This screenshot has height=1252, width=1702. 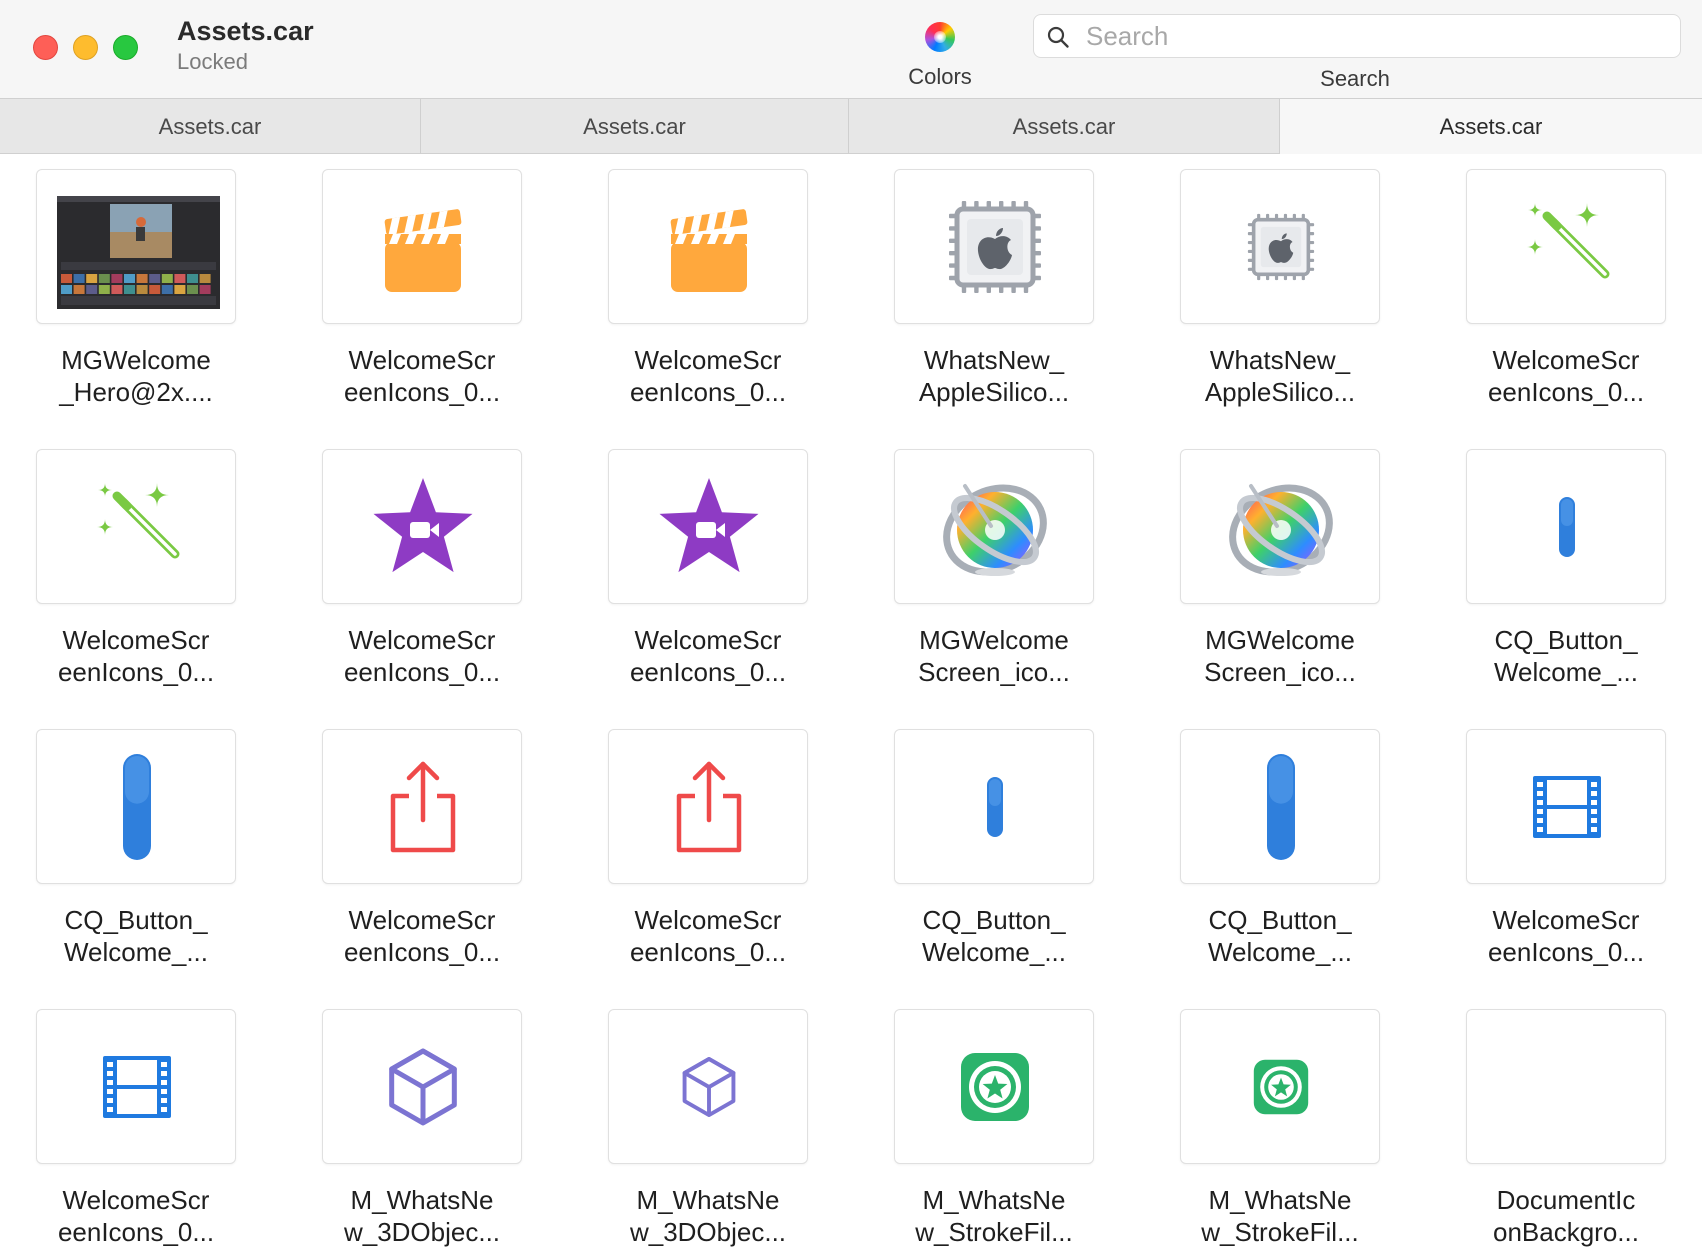 What do you see at coordinates (423, 250) in the screenshot?
I see `clapperboard-icon` at bounding box center [423, 250].